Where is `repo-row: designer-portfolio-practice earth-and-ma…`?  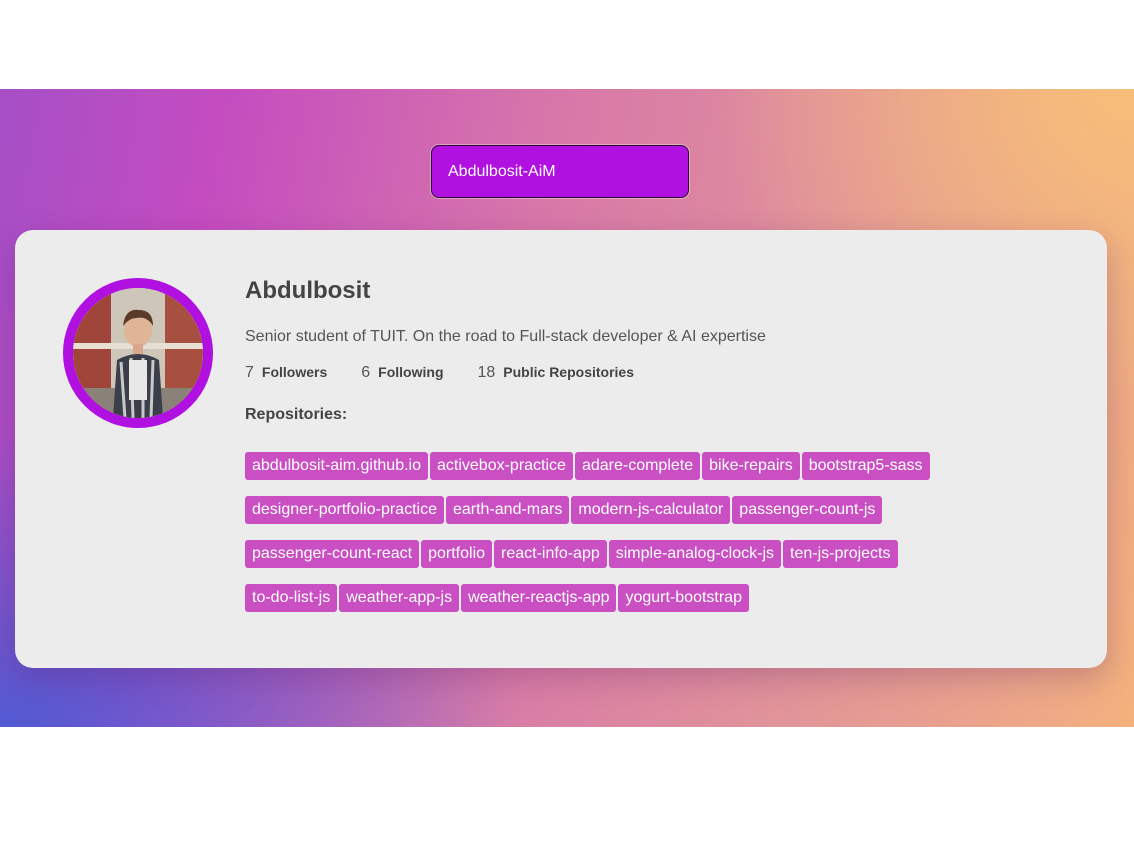 repo-row: designer-portfolio-practice earth-and-ma… is located at coordinates (630, 510).